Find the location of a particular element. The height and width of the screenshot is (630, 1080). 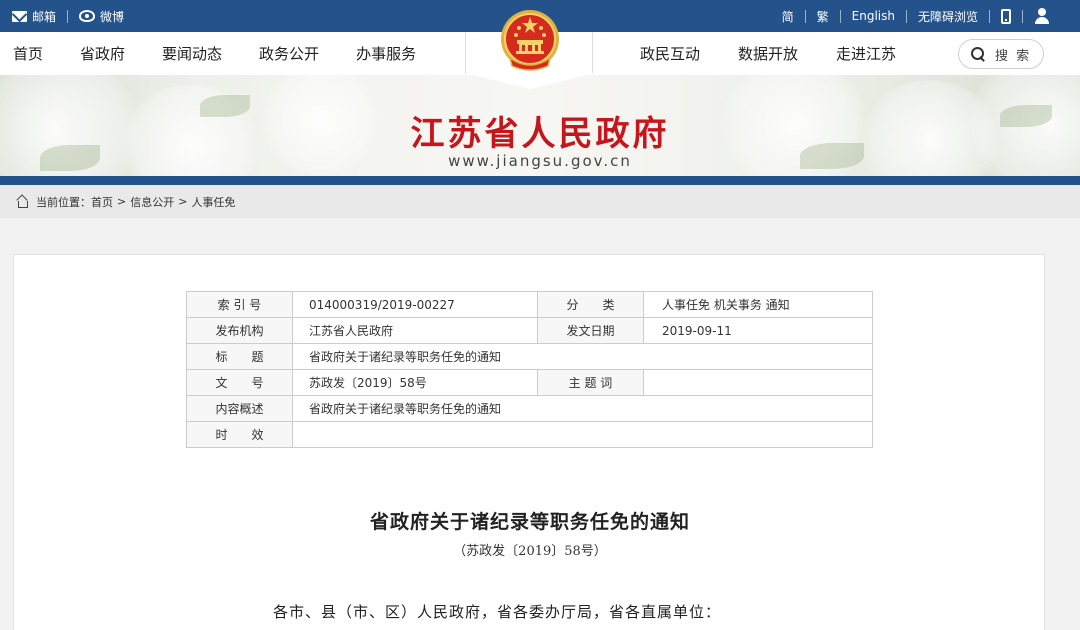

keywords-value is located at coordinates (758, 382).